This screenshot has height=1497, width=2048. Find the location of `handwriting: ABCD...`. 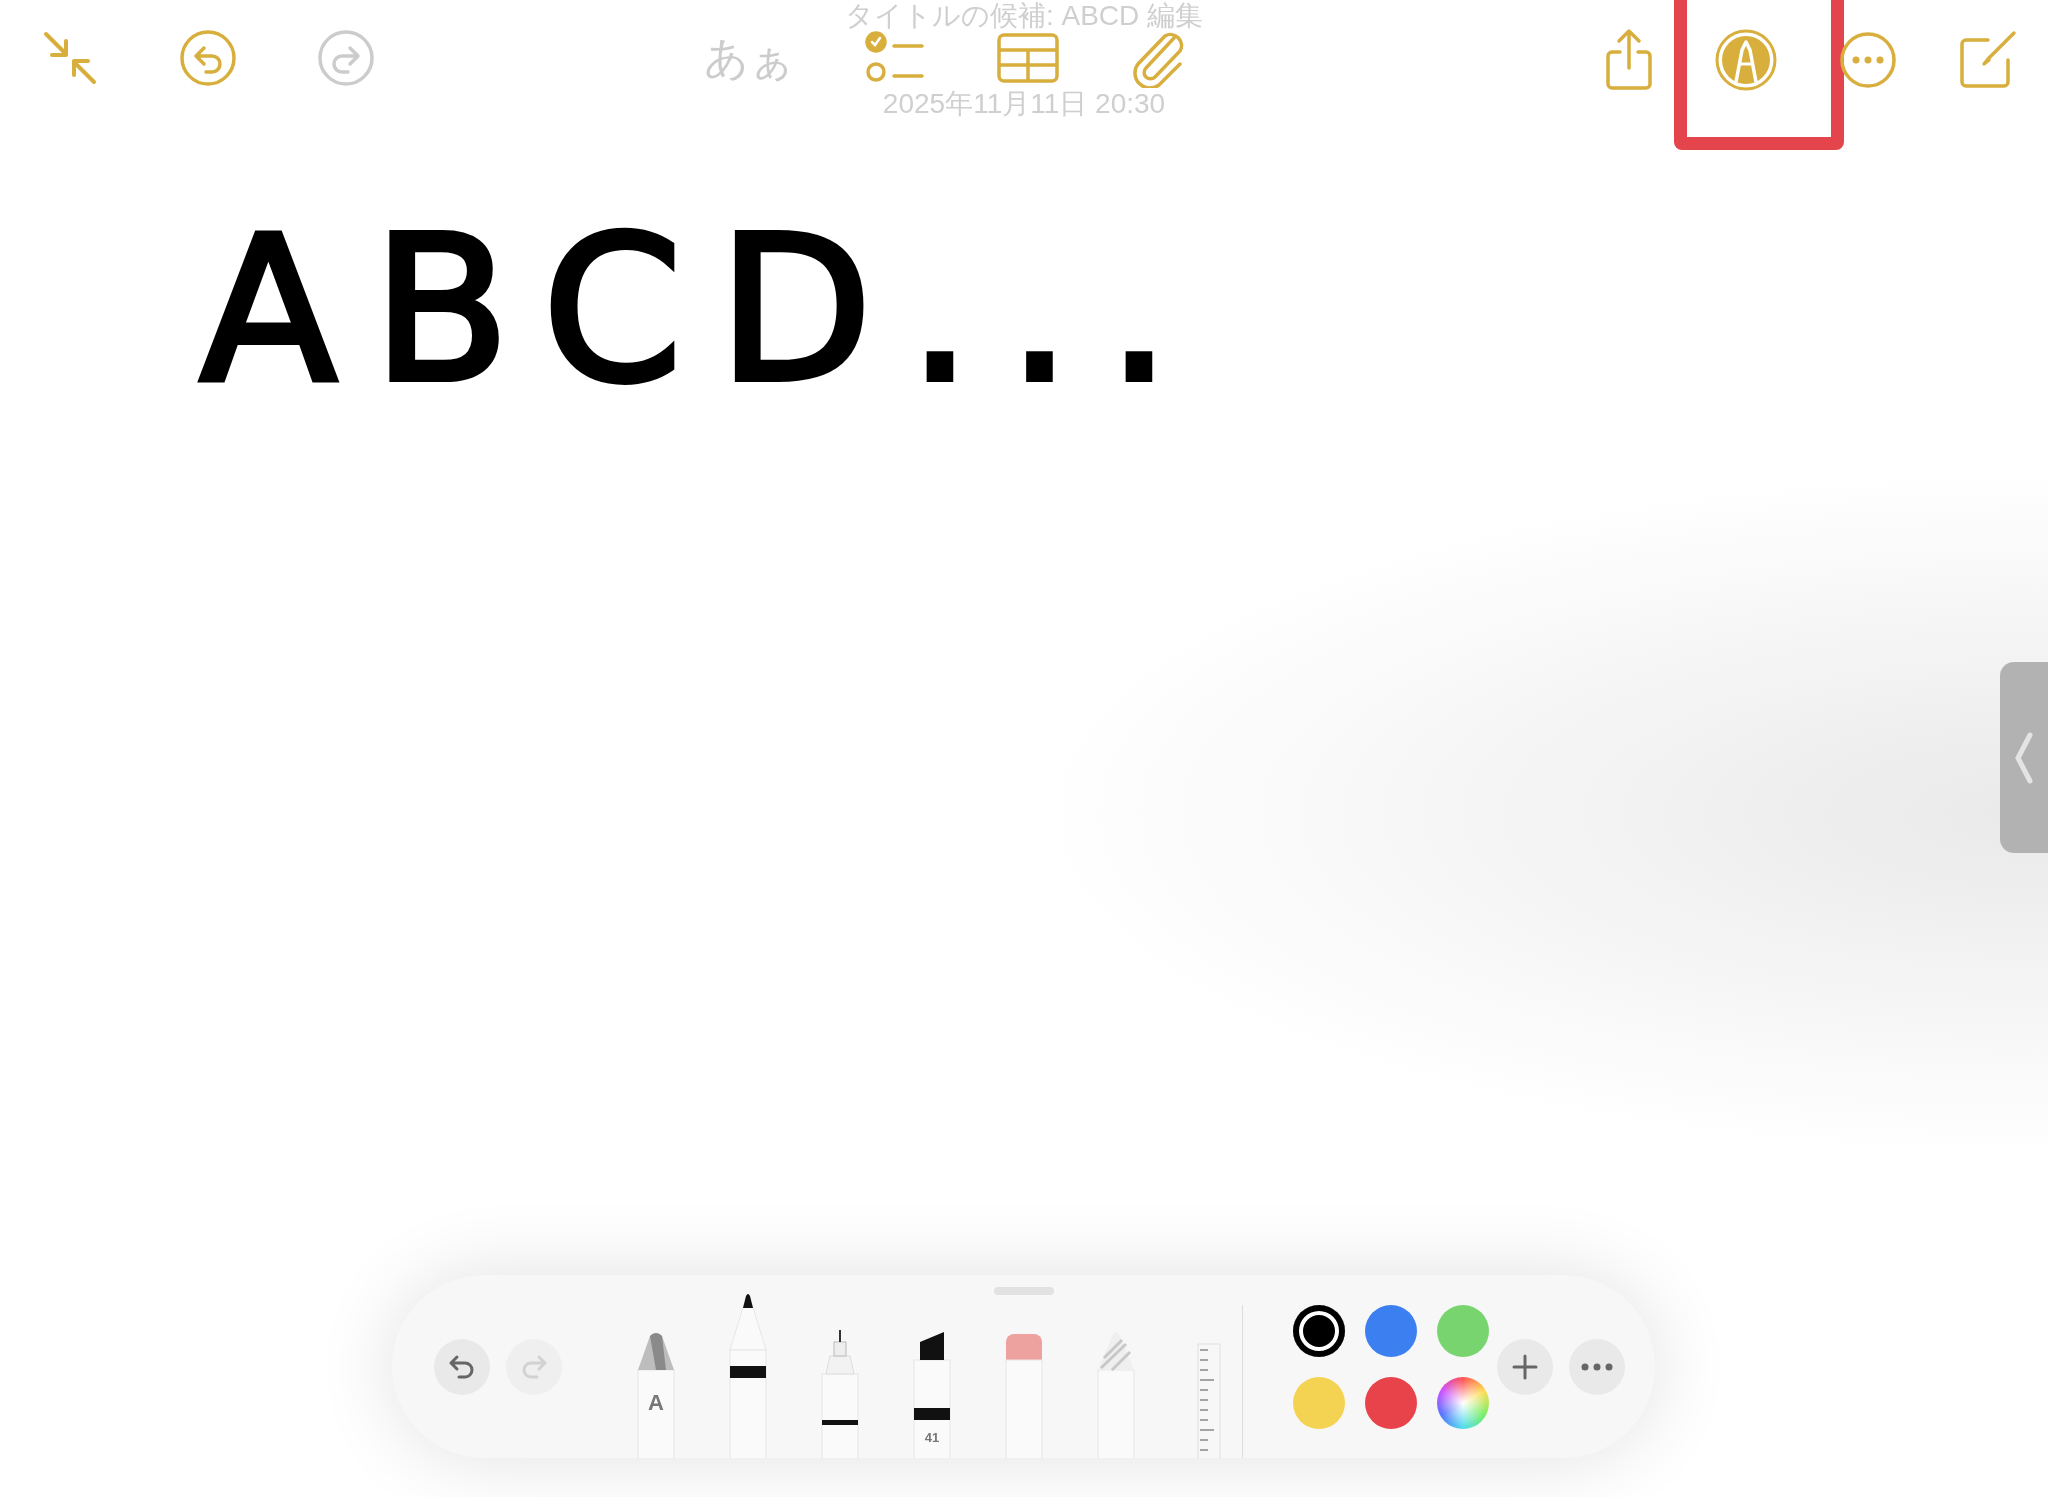

handwriting: ABCD... is located at coordinates (703, 310).